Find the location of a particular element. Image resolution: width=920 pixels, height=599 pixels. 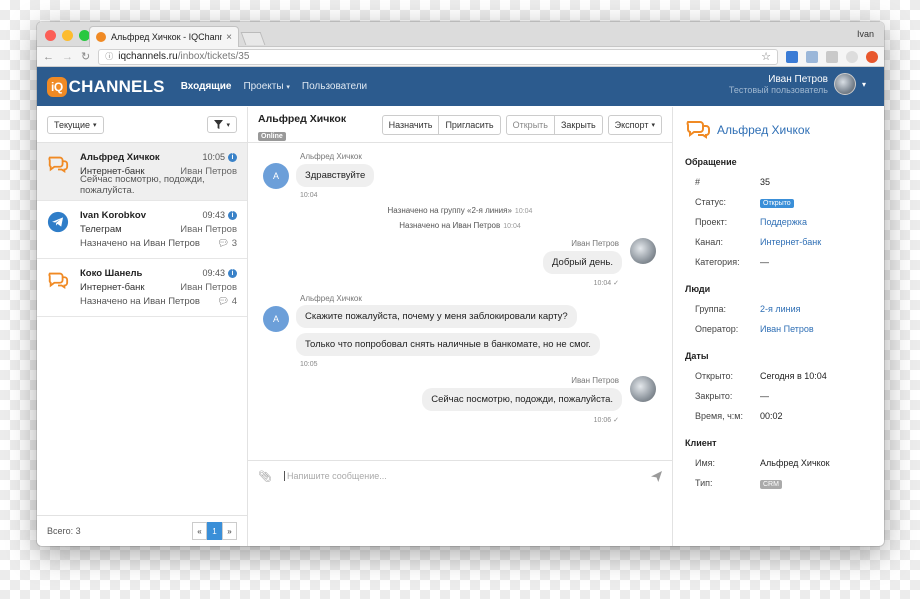

message-time: 10:04 is located at coordinates (309, 195).